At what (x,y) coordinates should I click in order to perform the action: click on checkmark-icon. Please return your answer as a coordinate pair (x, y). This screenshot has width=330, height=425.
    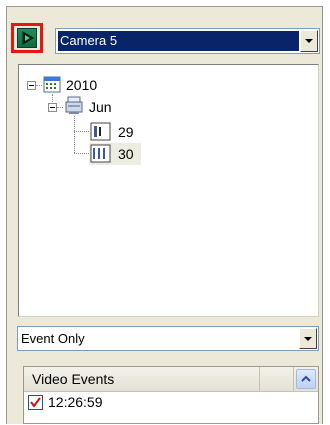
    Looking at the image, I should click on (35, 402).